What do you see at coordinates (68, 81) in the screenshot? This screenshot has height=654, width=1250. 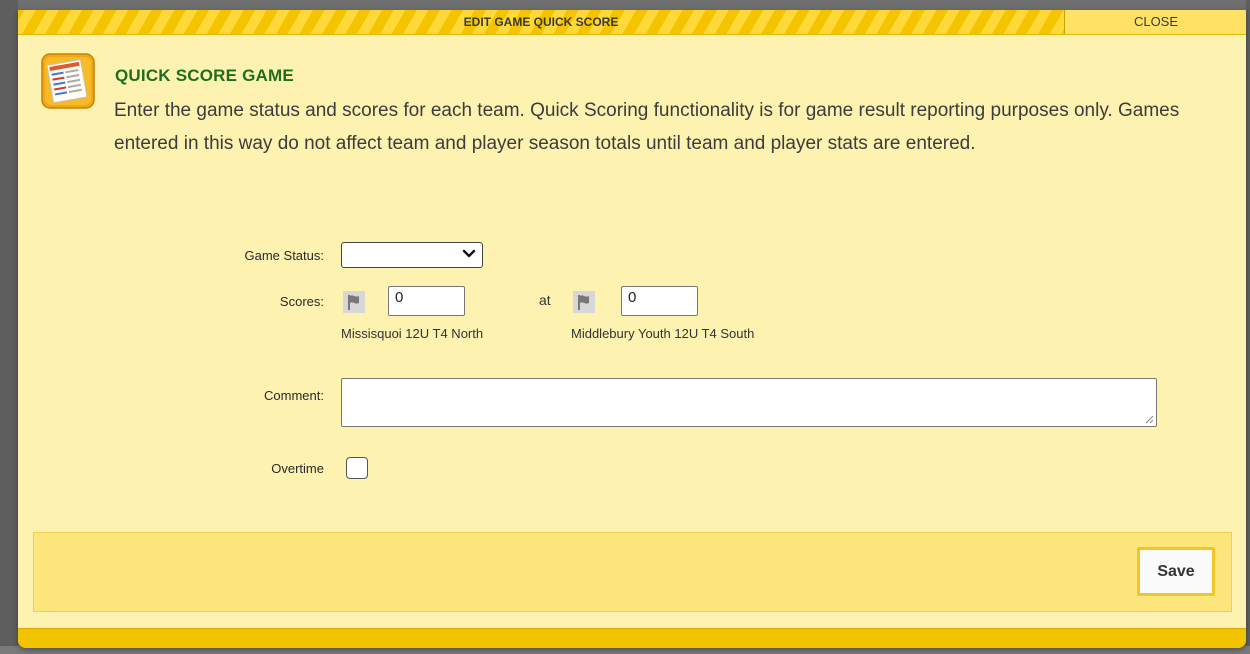 I see `scoresheet-icon` at bounding box center [68, 81].